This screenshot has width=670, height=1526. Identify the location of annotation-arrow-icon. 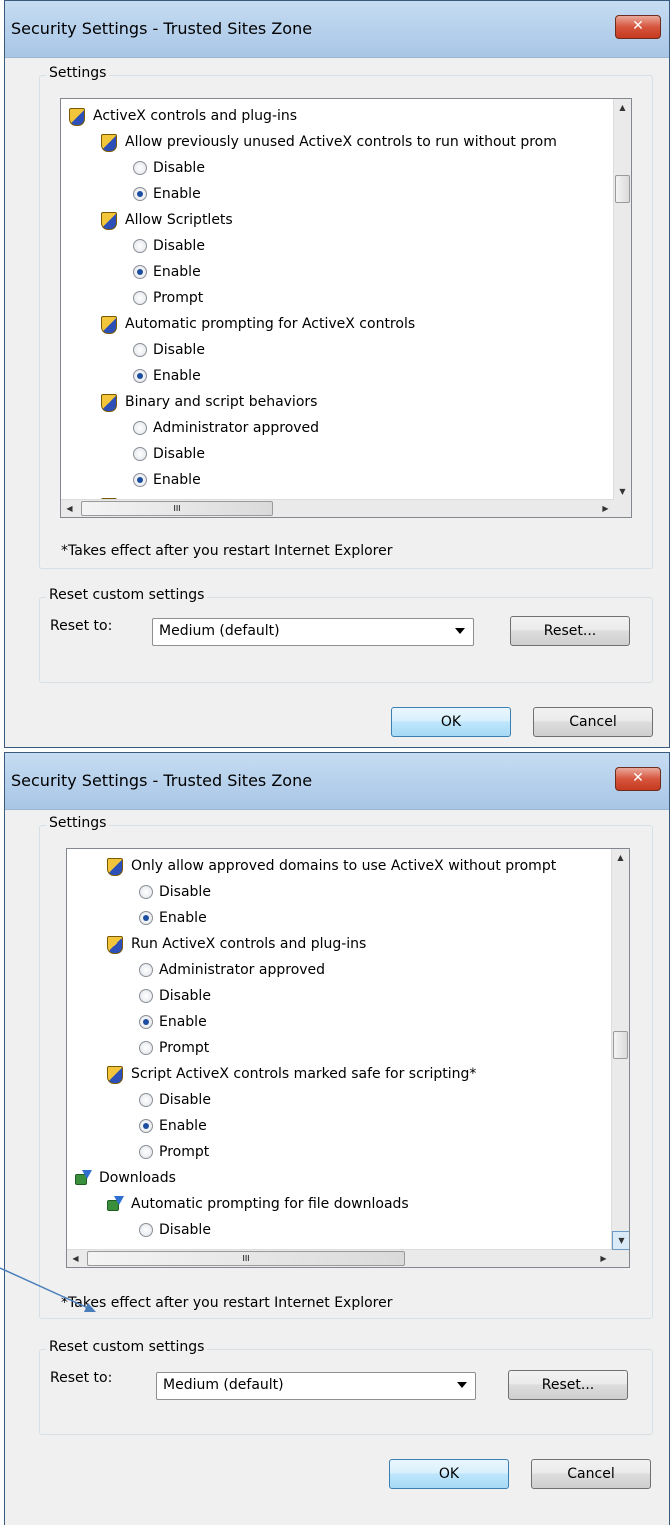
(48, 1289).